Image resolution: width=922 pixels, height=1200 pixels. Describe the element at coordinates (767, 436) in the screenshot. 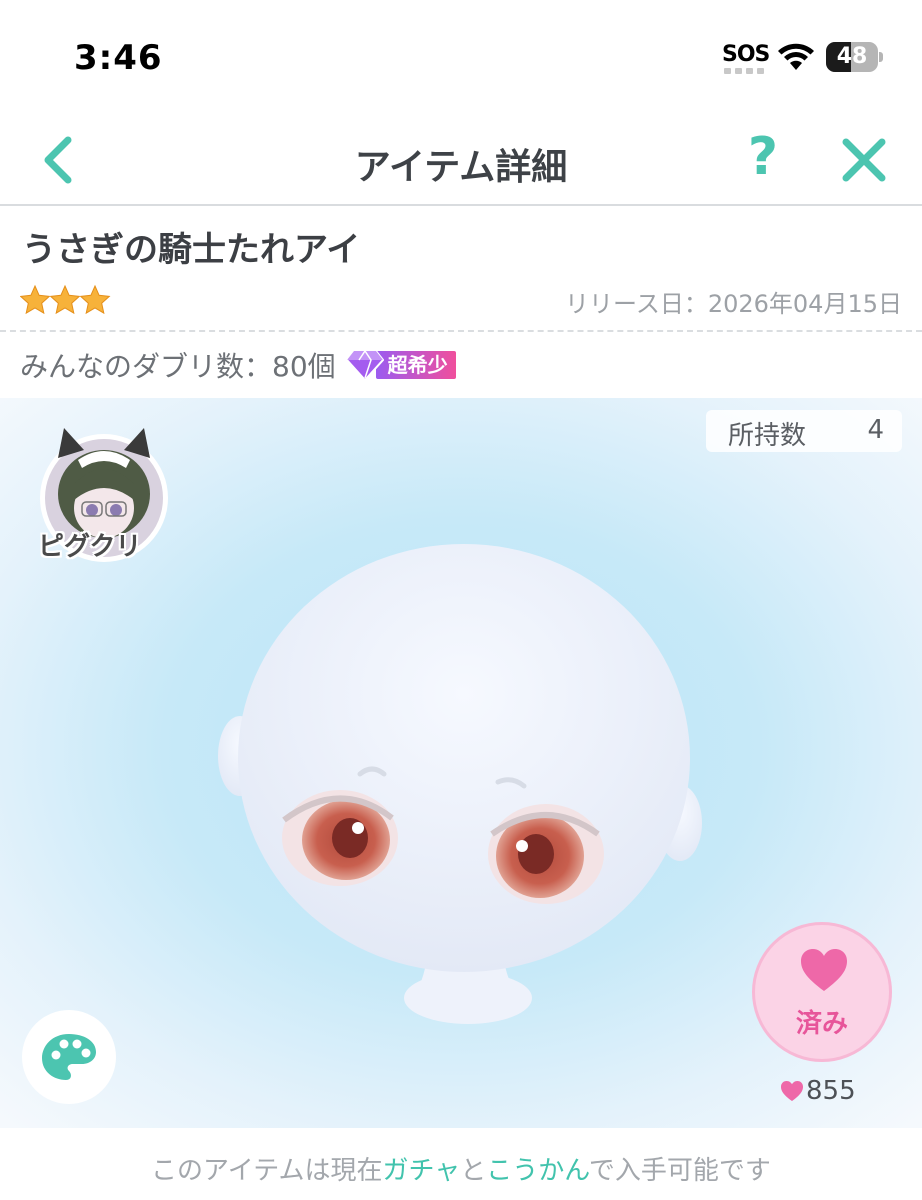

I see `owned-label: 所持数` at that location.